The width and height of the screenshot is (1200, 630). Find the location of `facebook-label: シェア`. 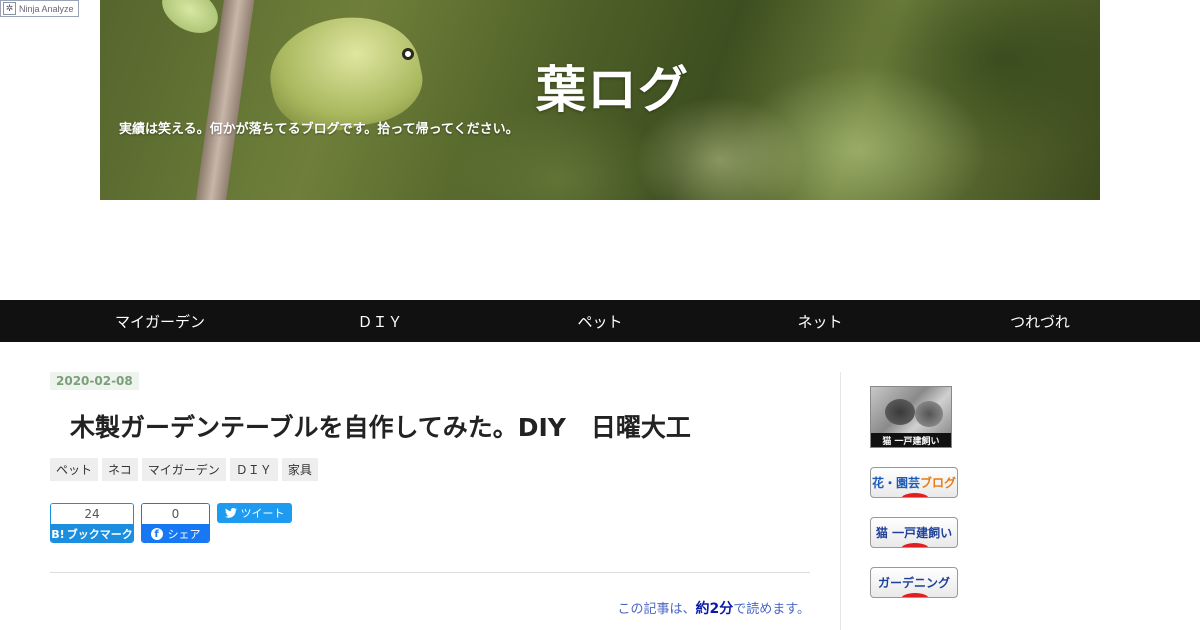

facebook-label: シェア is located at coordinates (184, 534).